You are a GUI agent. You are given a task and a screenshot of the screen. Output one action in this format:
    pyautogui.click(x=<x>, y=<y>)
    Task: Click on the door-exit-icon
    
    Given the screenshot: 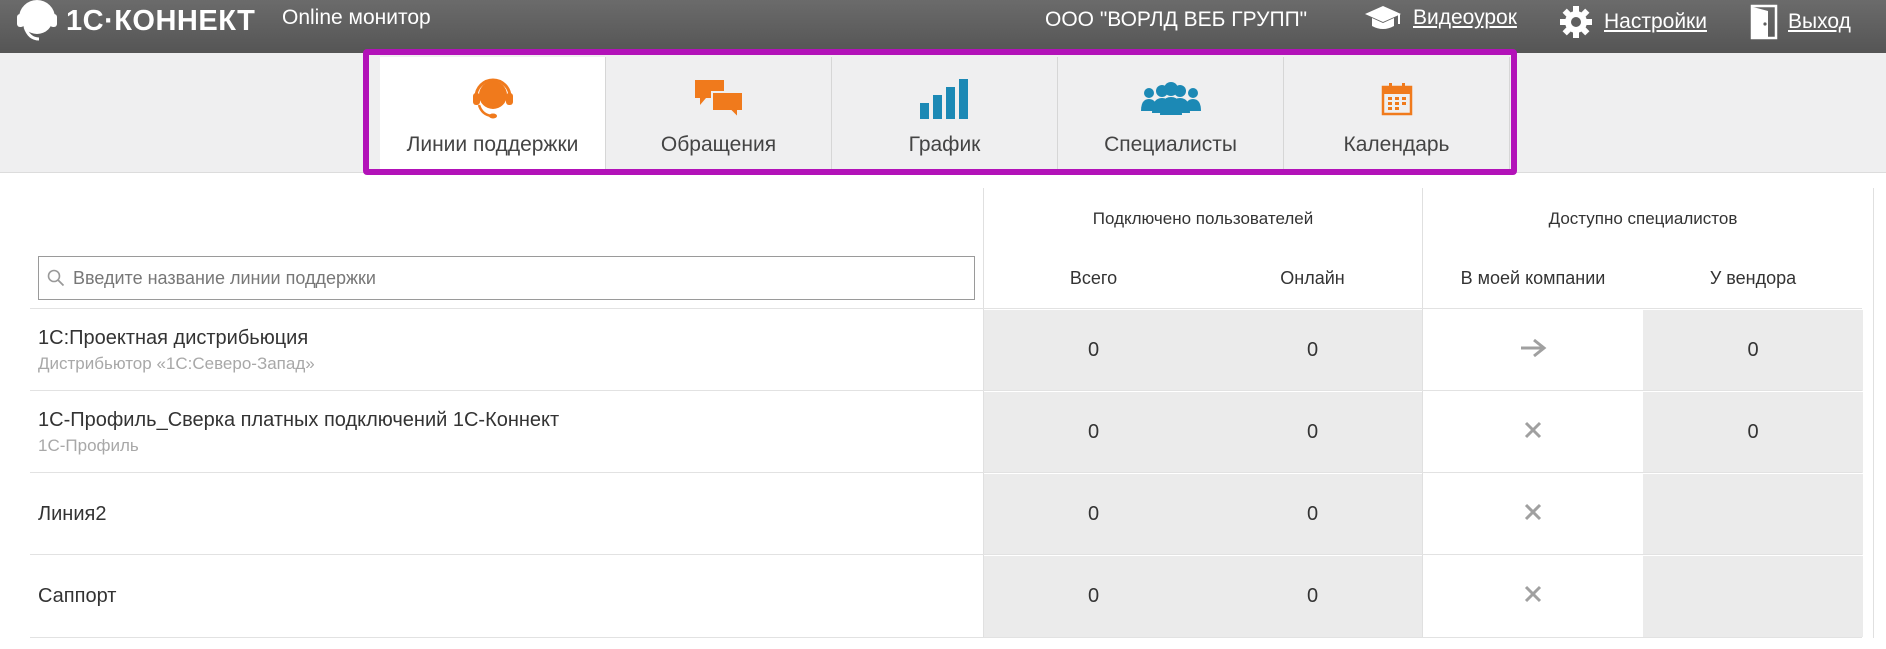 What is the action you would take?
    pyautogui.click(x=1764, y=22)
    